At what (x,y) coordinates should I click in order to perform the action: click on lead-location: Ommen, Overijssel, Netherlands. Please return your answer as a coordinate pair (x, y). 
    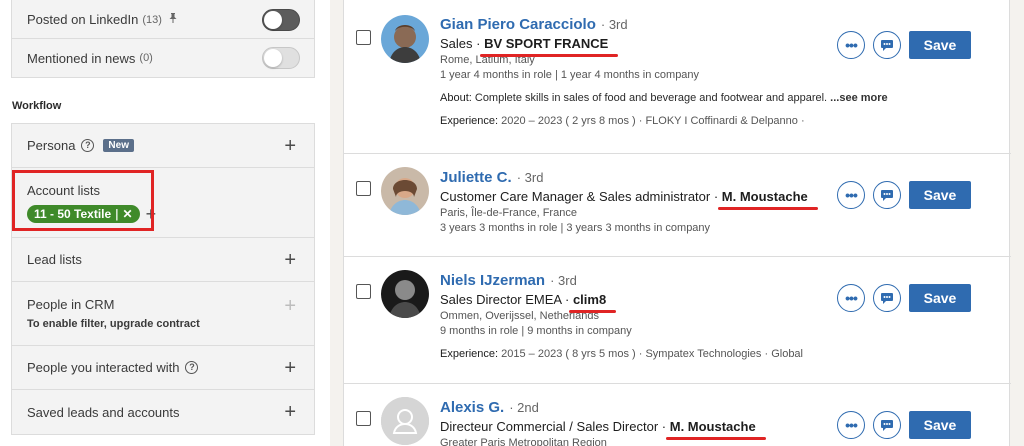
    Looking at the image, I should click on (519, 316).